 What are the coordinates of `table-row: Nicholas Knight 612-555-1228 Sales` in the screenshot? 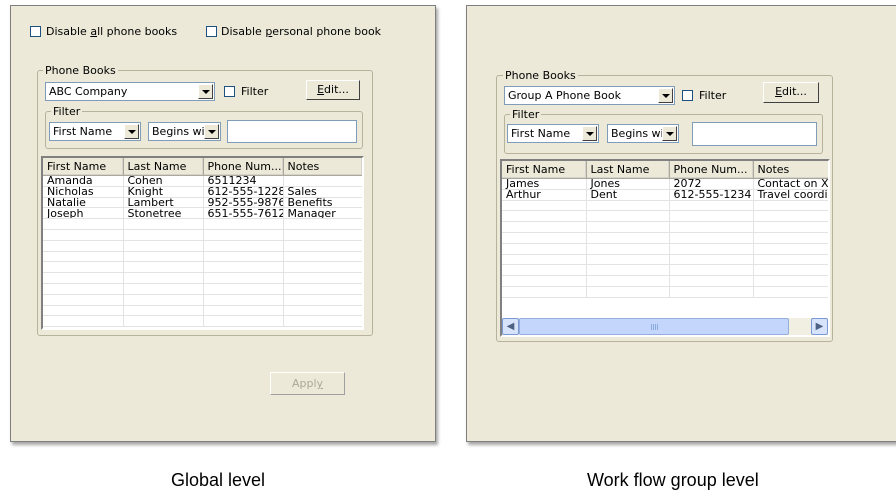 It's located at (202, 192).